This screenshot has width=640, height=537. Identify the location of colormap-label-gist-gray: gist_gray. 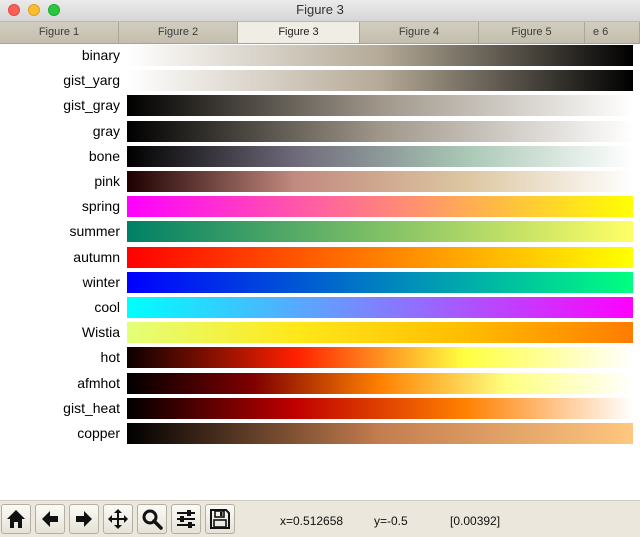
(91, 105).